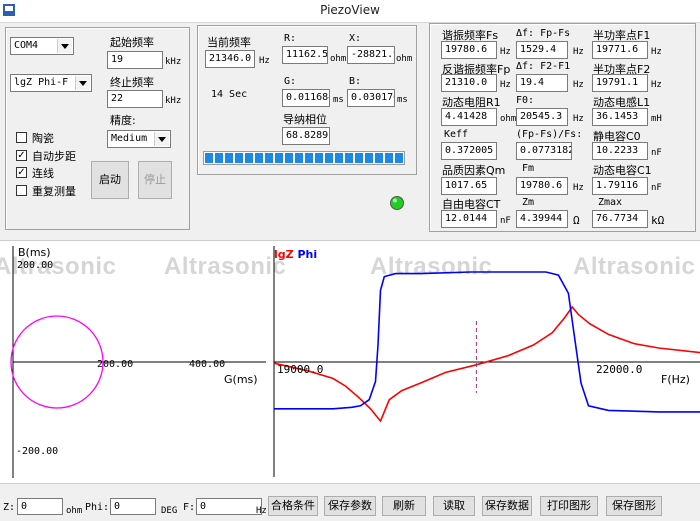 This screenshot has height=521, width=700. Describe the element at coordinates (229, 506) in the screenshot. I see `f-input: 0` at that location.